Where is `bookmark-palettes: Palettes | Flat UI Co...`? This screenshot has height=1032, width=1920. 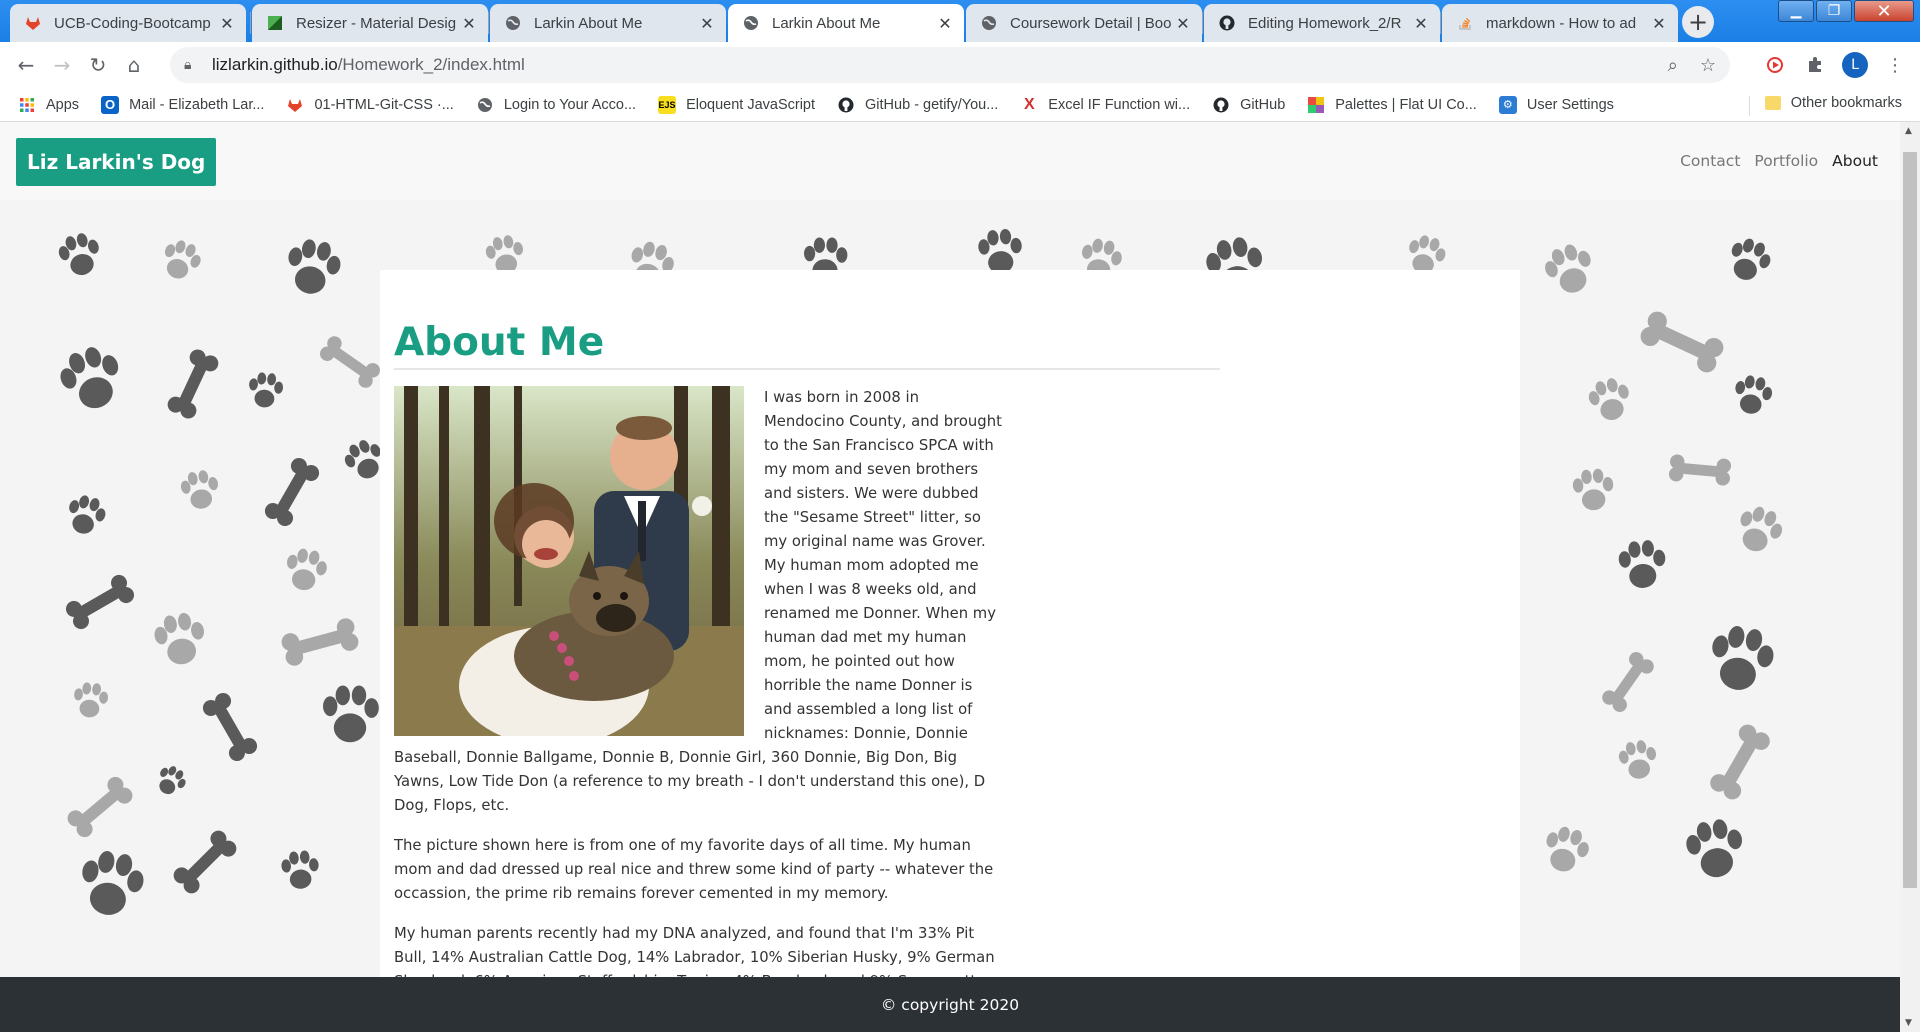 bookmark-palettes: Palettes | Flat UI Co... is located at coordinates (1392, 105).